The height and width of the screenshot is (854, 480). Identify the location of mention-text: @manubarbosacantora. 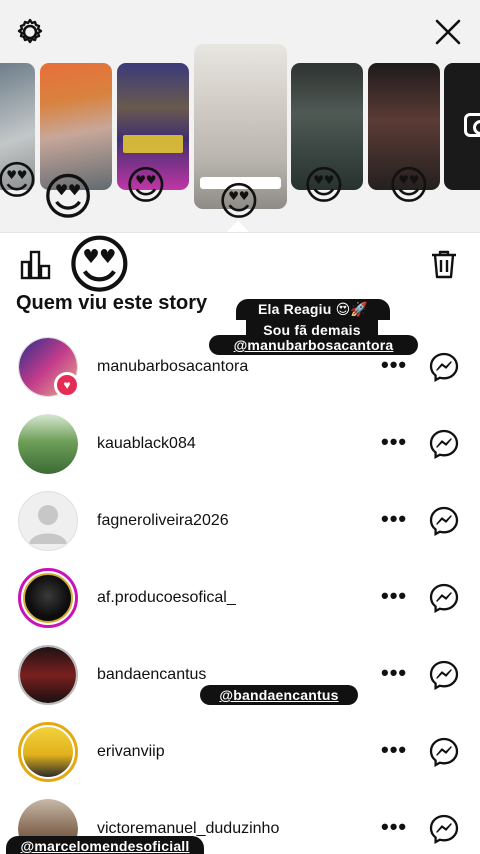
(313, 345).